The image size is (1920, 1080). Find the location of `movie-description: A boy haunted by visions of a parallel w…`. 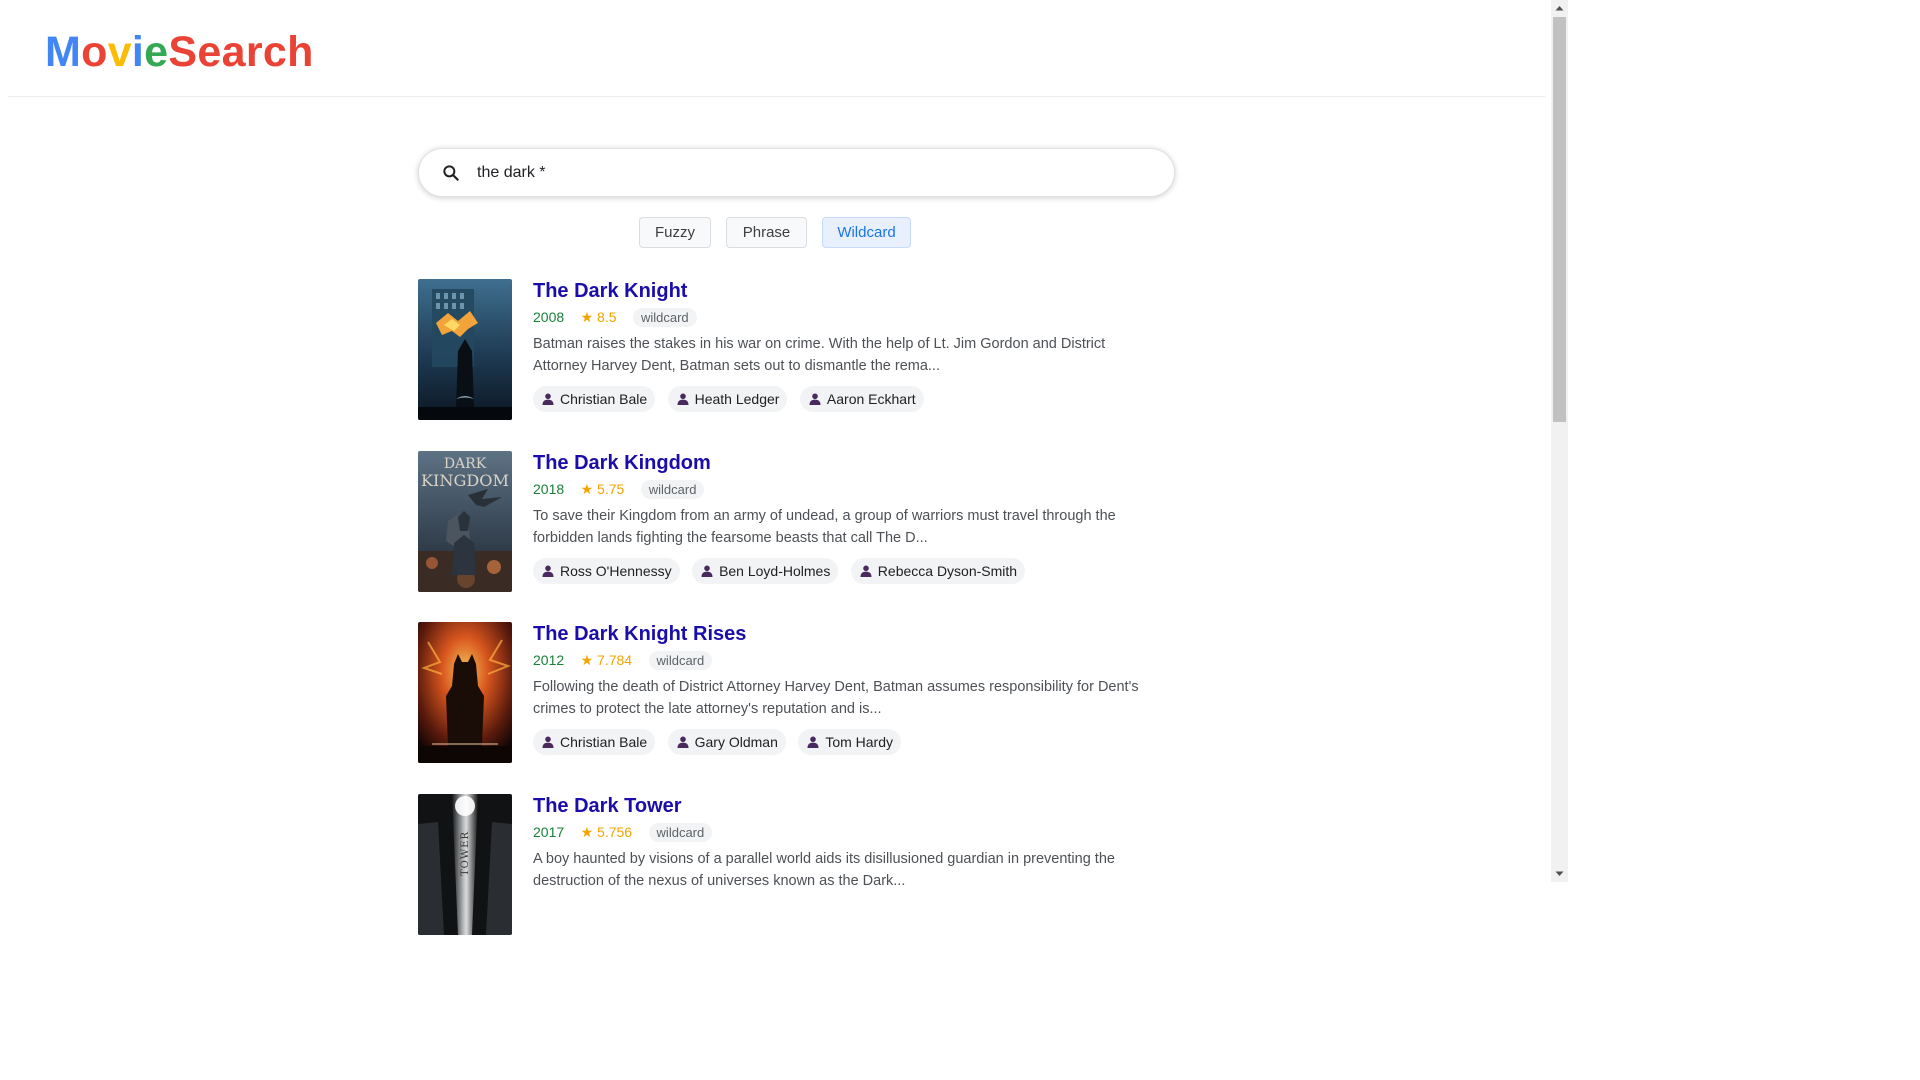

movie-description: A boy haunted by visions of a parallel w… is located at coordinates (824, 870).